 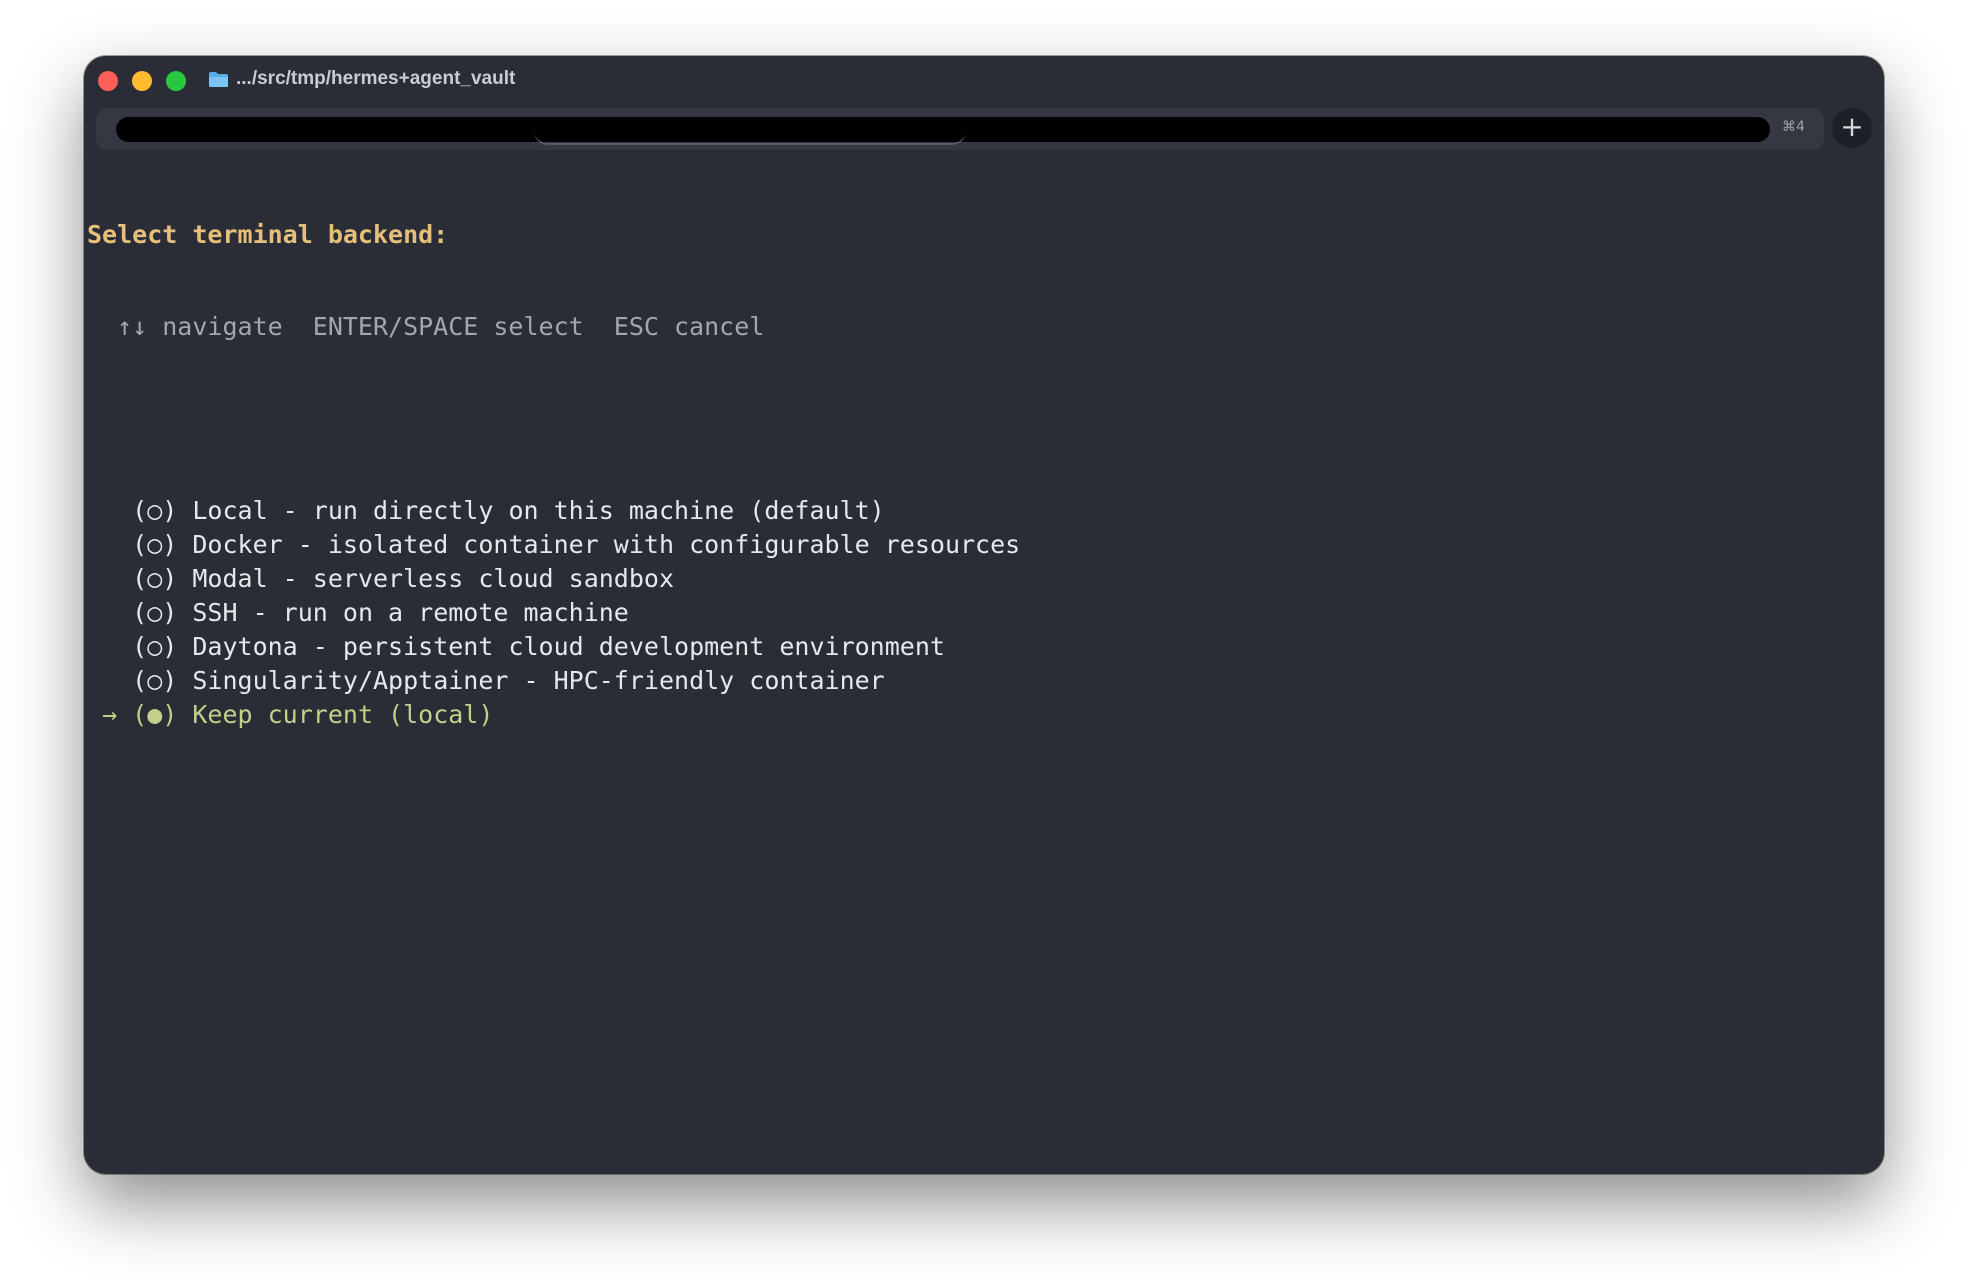 I want to click on zoom-button, so click(x=176, y=81).